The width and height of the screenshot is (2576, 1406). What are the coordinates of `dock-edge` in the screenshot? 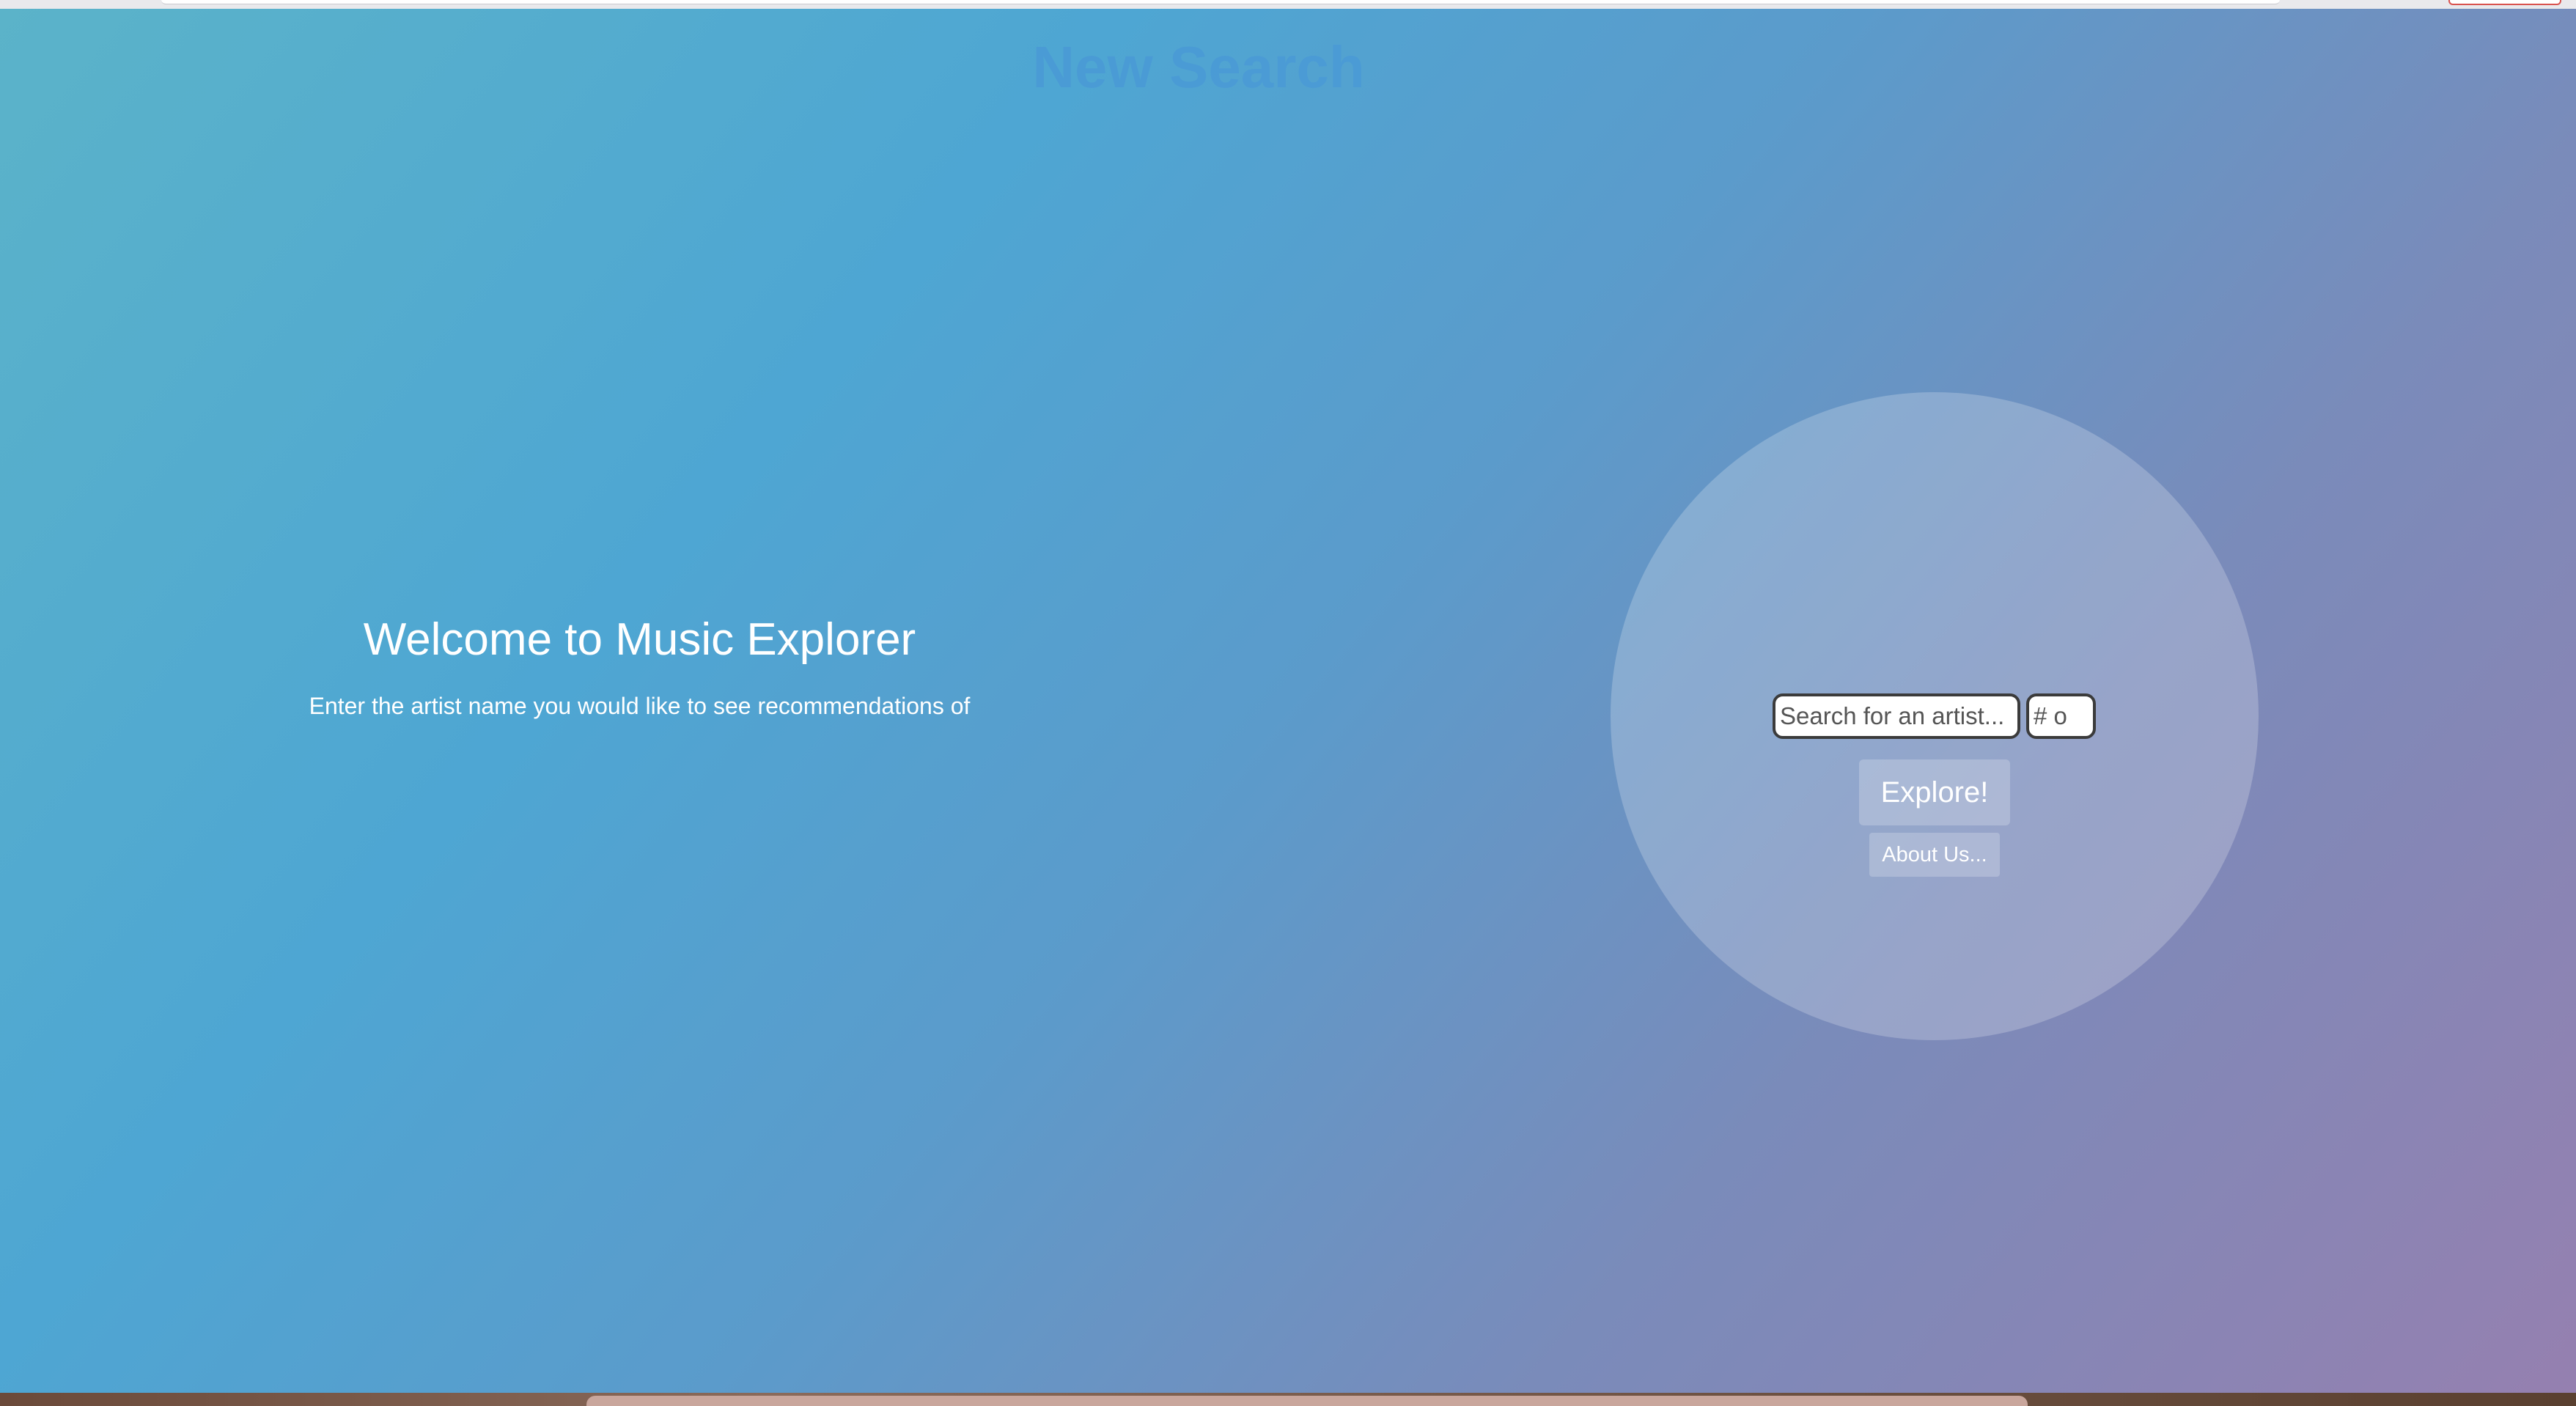 It's located at (1307, 1401).